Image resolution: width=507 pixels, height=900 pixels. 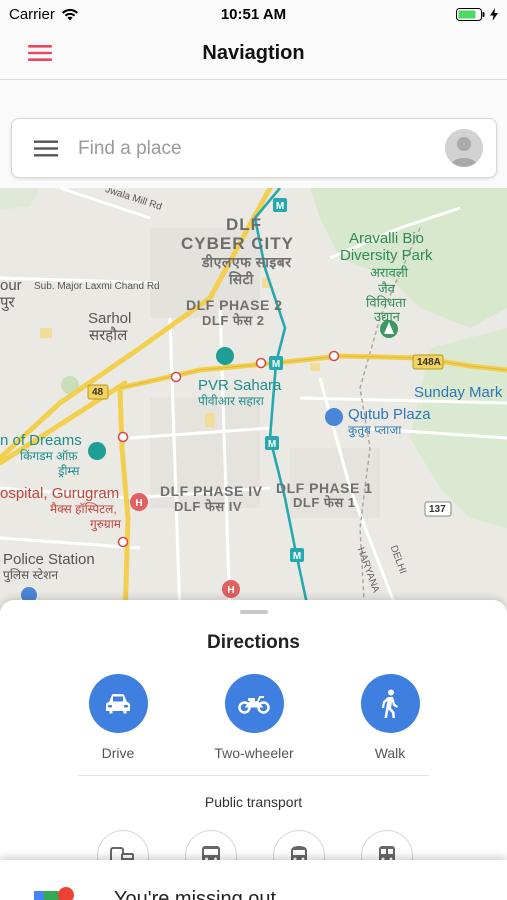 What do you see at coordinates (98, 392) in the screenshot?
I see `route-48-shield: 48` at bounding box center [98, 392].